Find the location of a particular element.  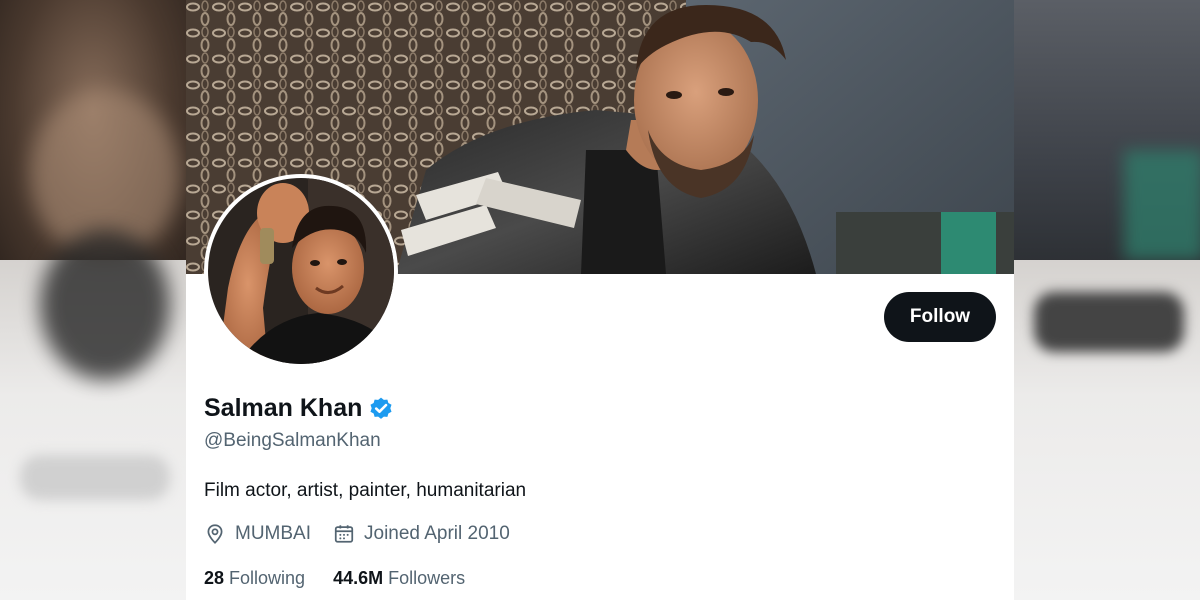

followers-label: Followers is located at coordinates (427, 578).